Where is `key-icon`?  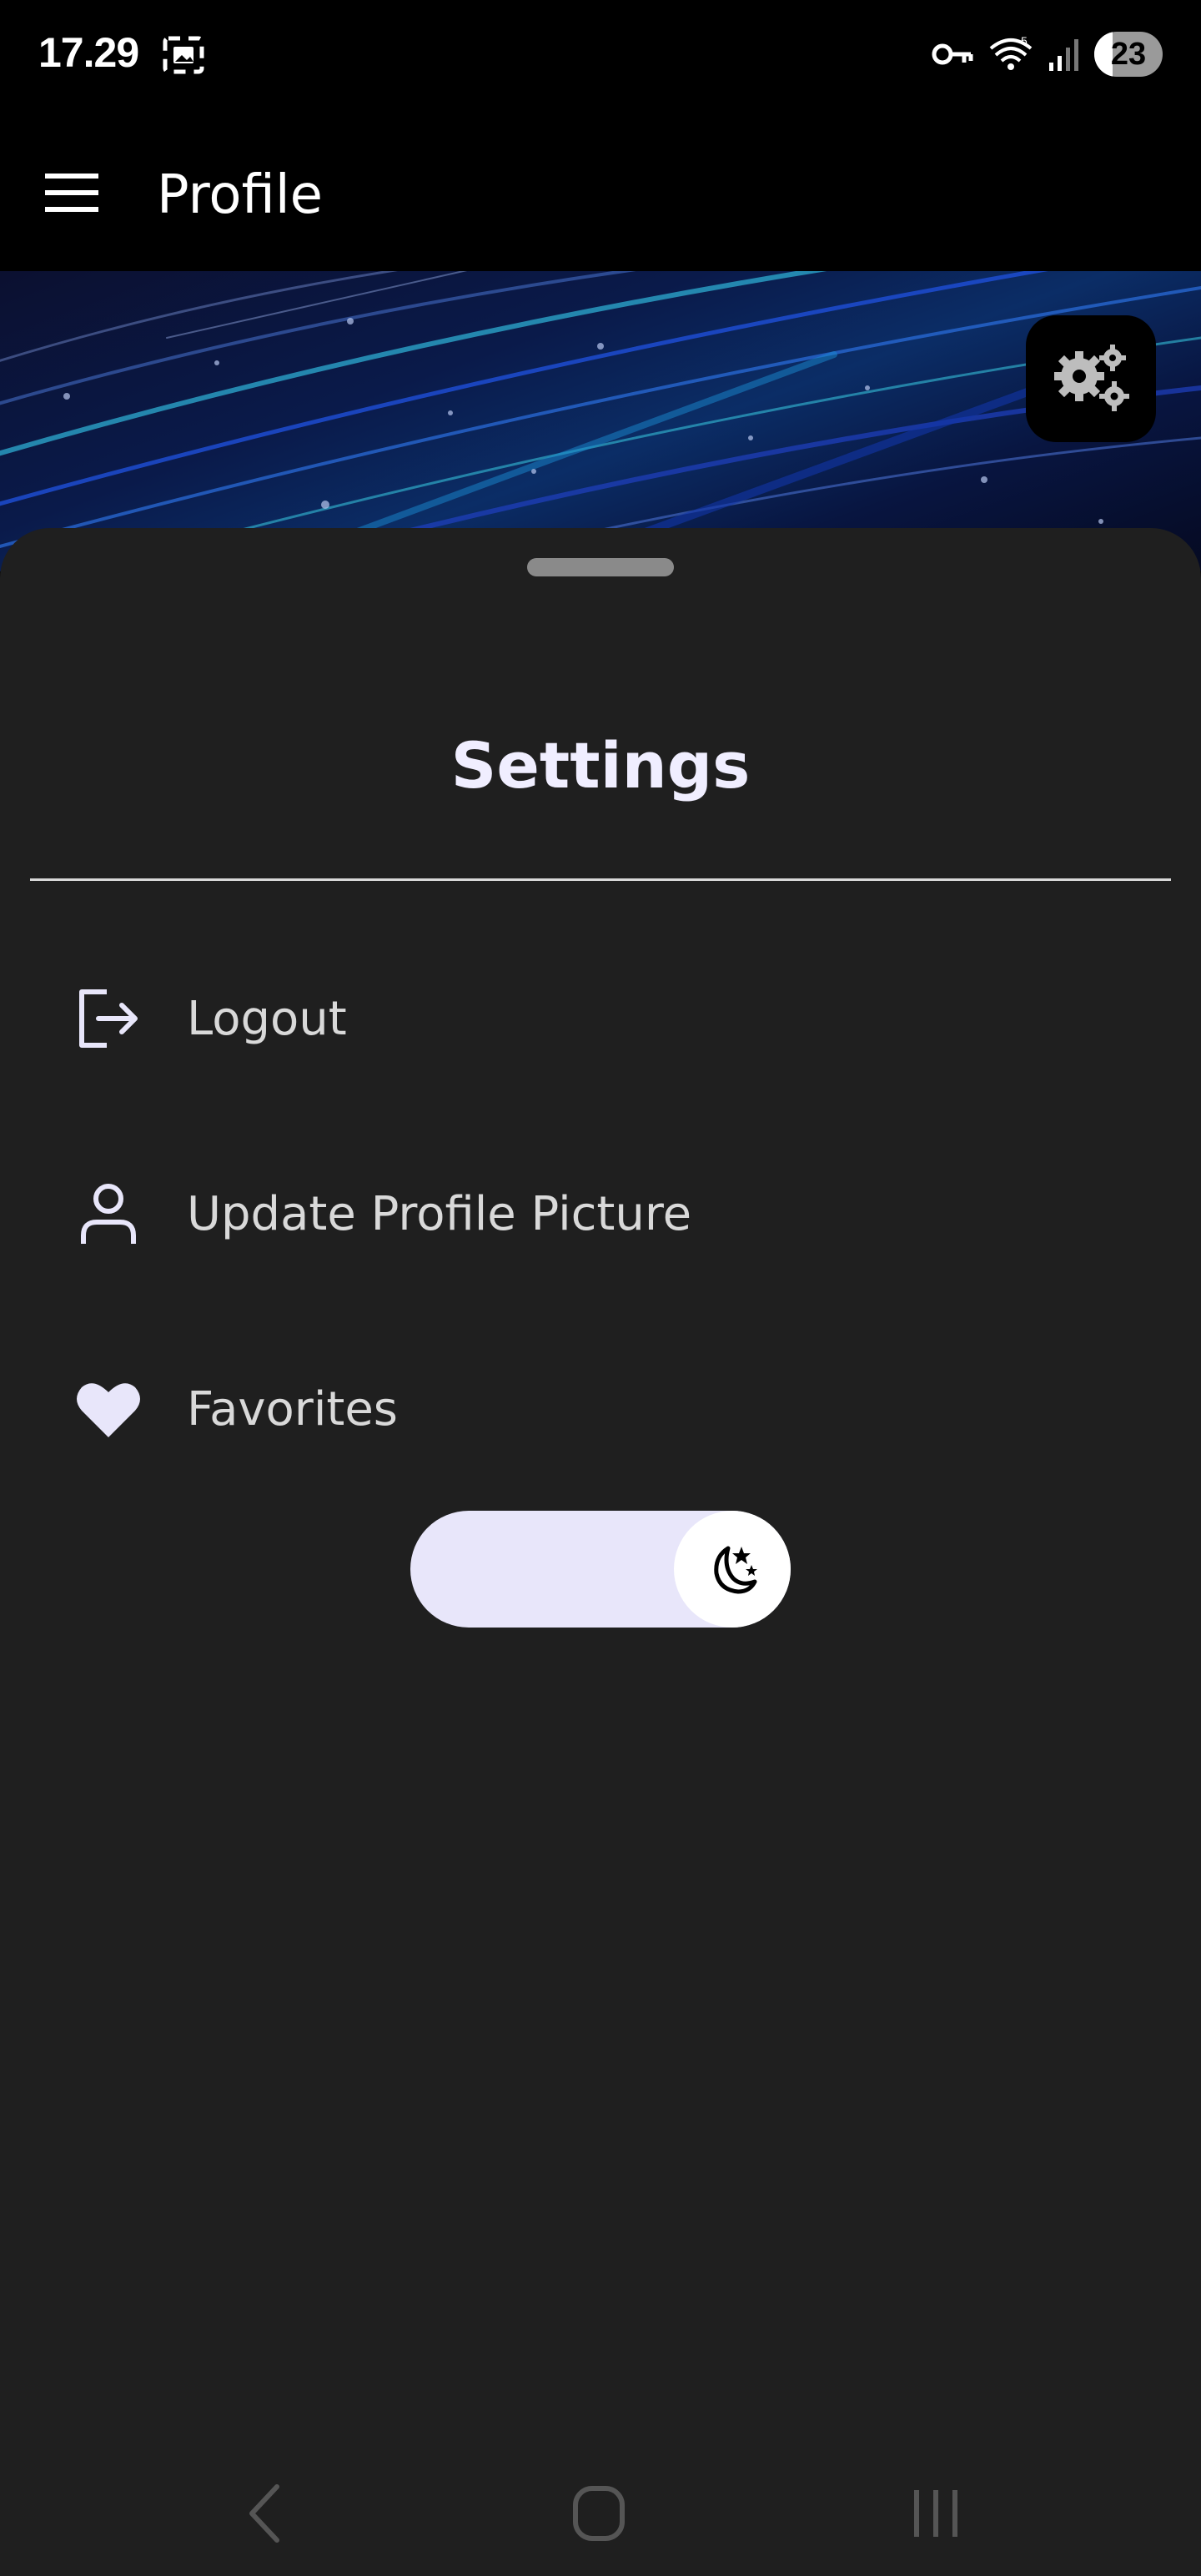 key-icon is located at coordinates (953, 54).